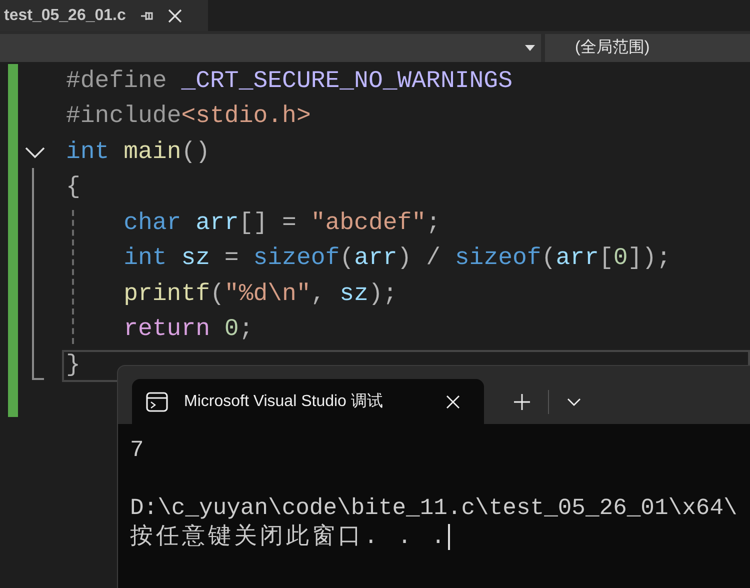 This screenshot has width=750, height=588. I want to click on code-line: }, so click(73, 365).